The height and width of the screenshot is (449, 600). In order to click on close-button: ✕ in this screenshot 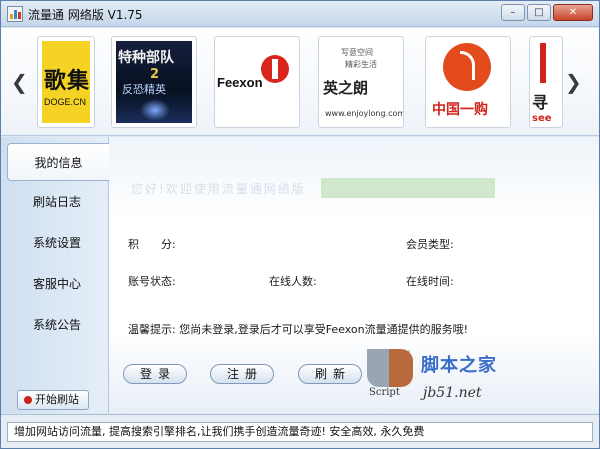, I will do `click(573, 12)`.